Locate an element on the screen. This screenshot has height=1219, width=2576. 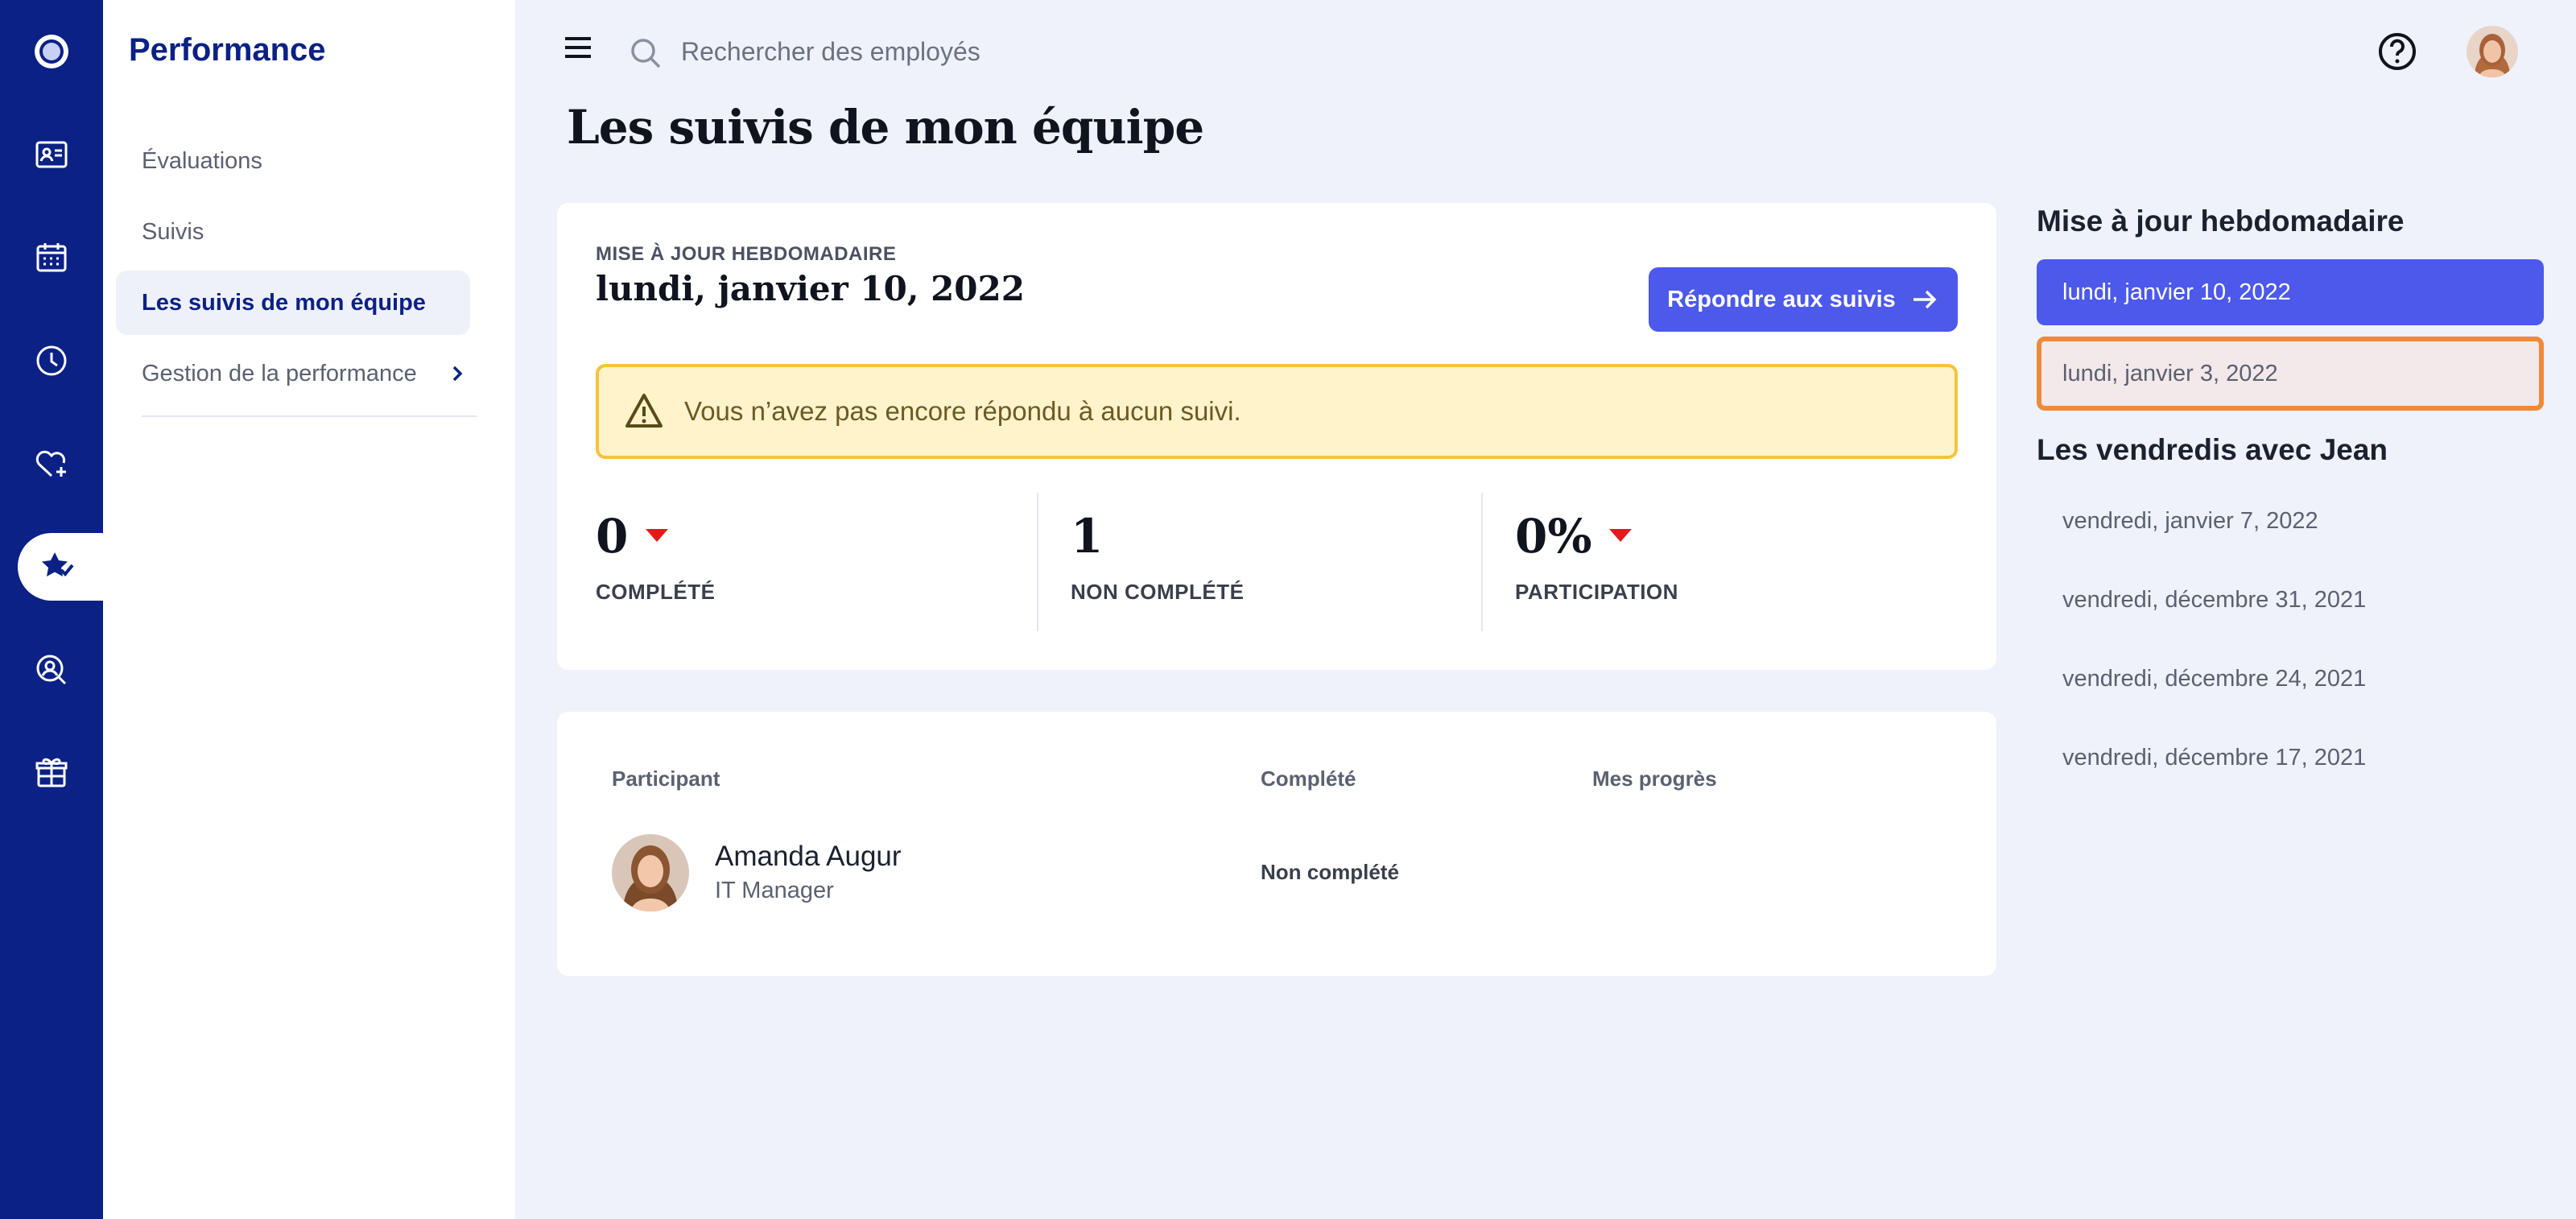
friday-date-item: vendredi, décembre 17, 2021 is located at coordinates (2290, 758).